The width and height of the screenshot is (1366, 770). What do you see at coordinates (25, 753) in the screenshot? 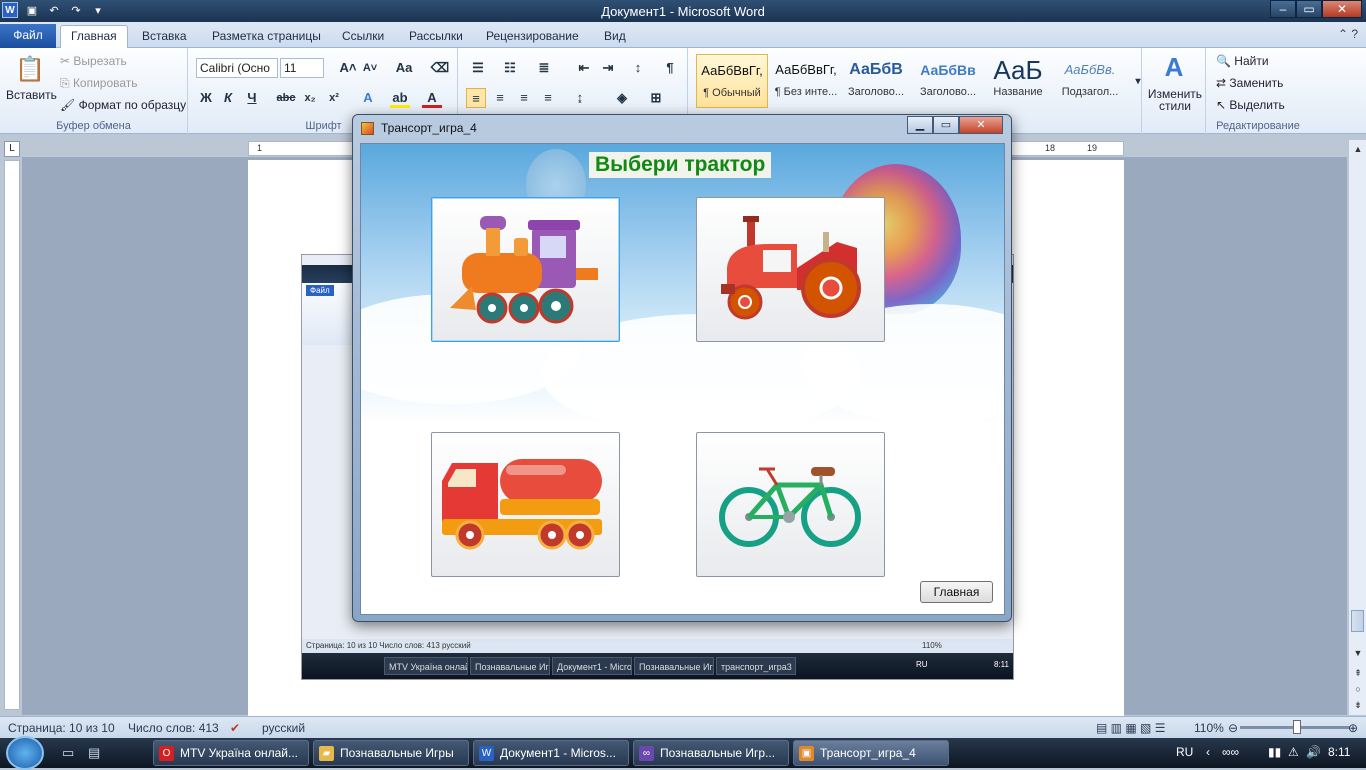
I see `start-button` at bounding box center [25, 753].